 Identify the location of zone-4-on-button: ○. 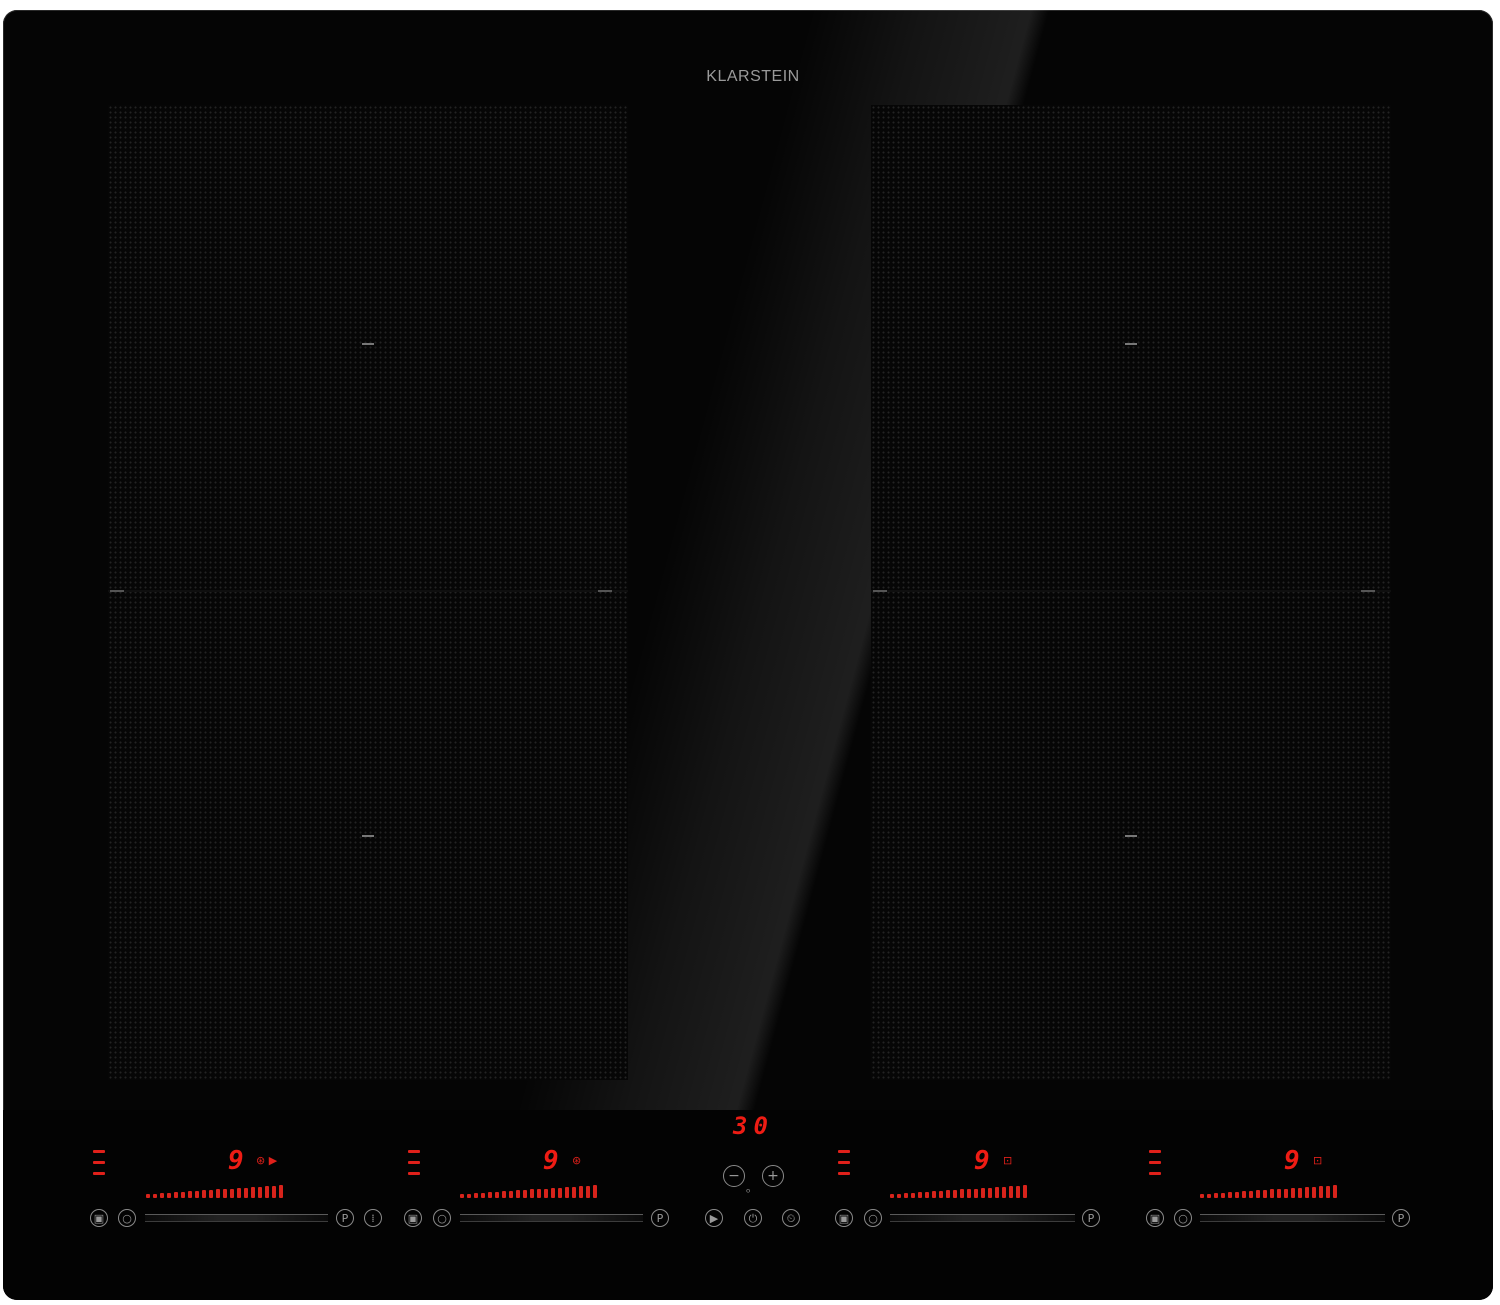
(1183, 1218).